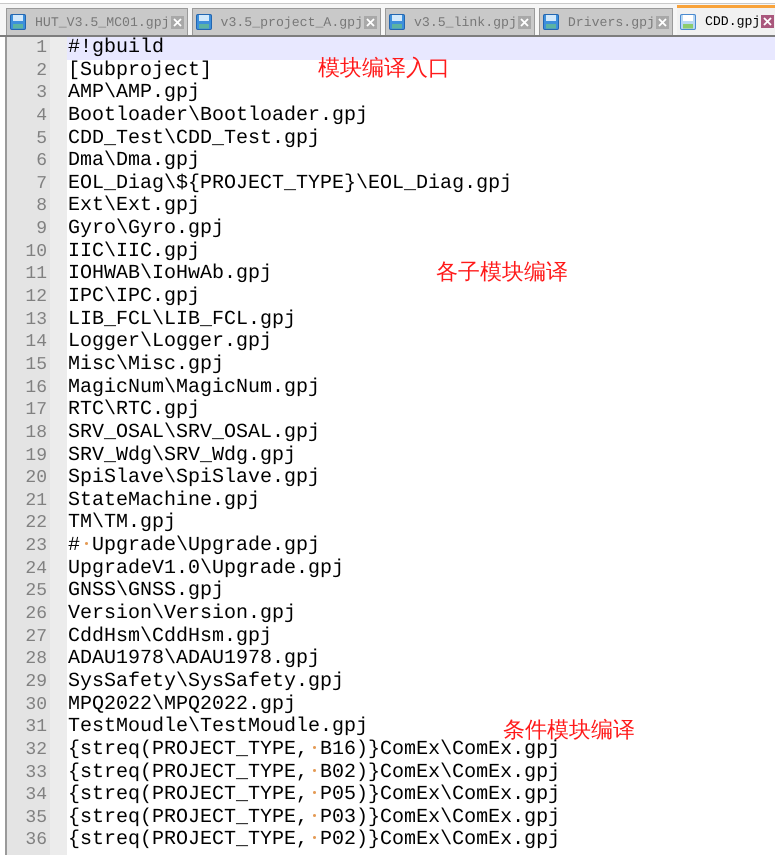 Image resolution: width=775 pixels, height=855 pixels. What do you see at coordinates (36, 795) in the screenshot?
I see `line-number: 34` at bounding box center [36, 795].